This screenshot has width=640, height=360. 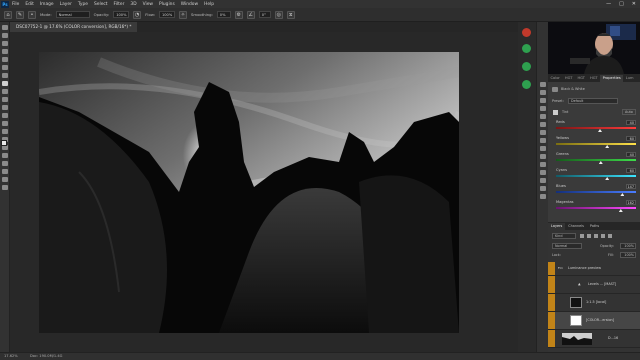 I want to click on zoom-tool-icon, so click(x=4, y=179).